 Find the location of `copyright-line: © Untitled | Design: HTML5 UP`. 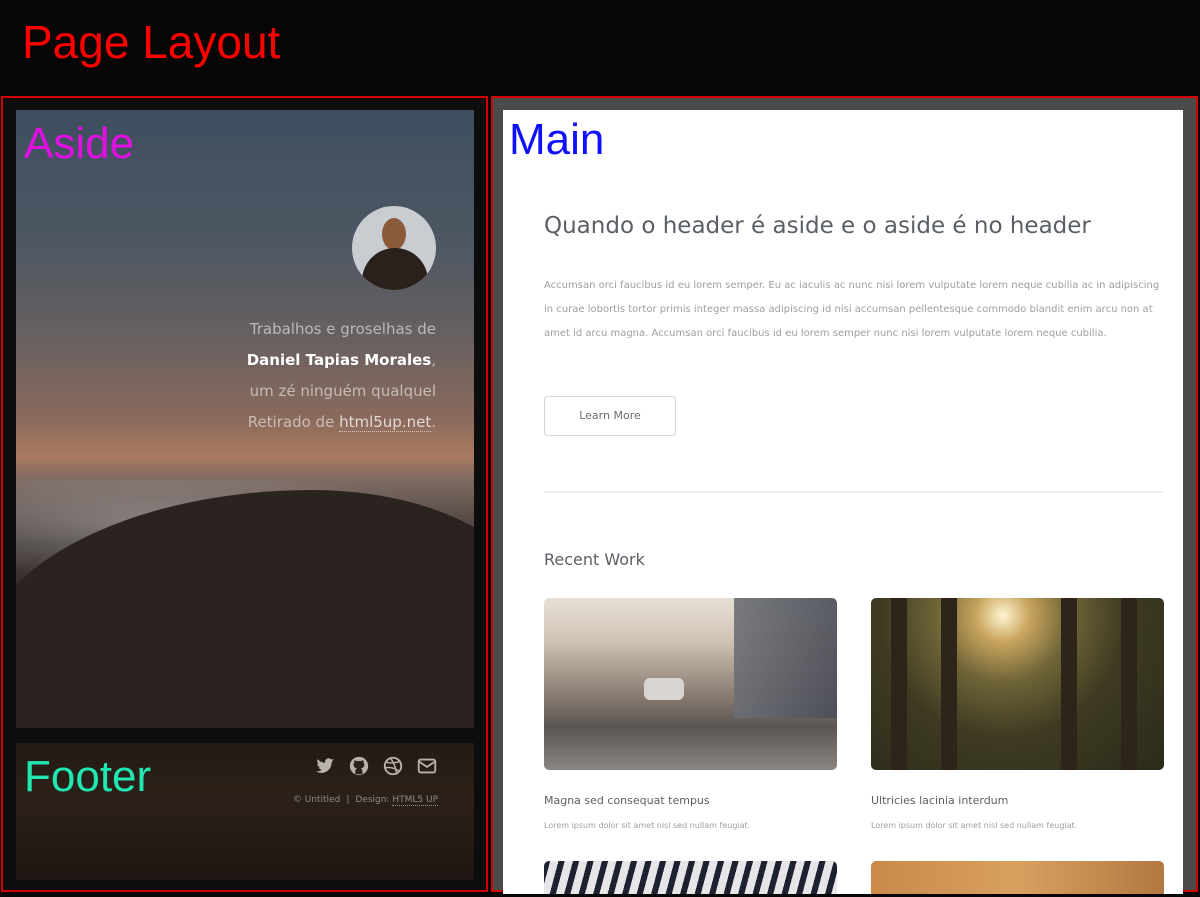

copyright-line: © Untitled | Design: HTML5 UP is located at coordinates (365, 800).